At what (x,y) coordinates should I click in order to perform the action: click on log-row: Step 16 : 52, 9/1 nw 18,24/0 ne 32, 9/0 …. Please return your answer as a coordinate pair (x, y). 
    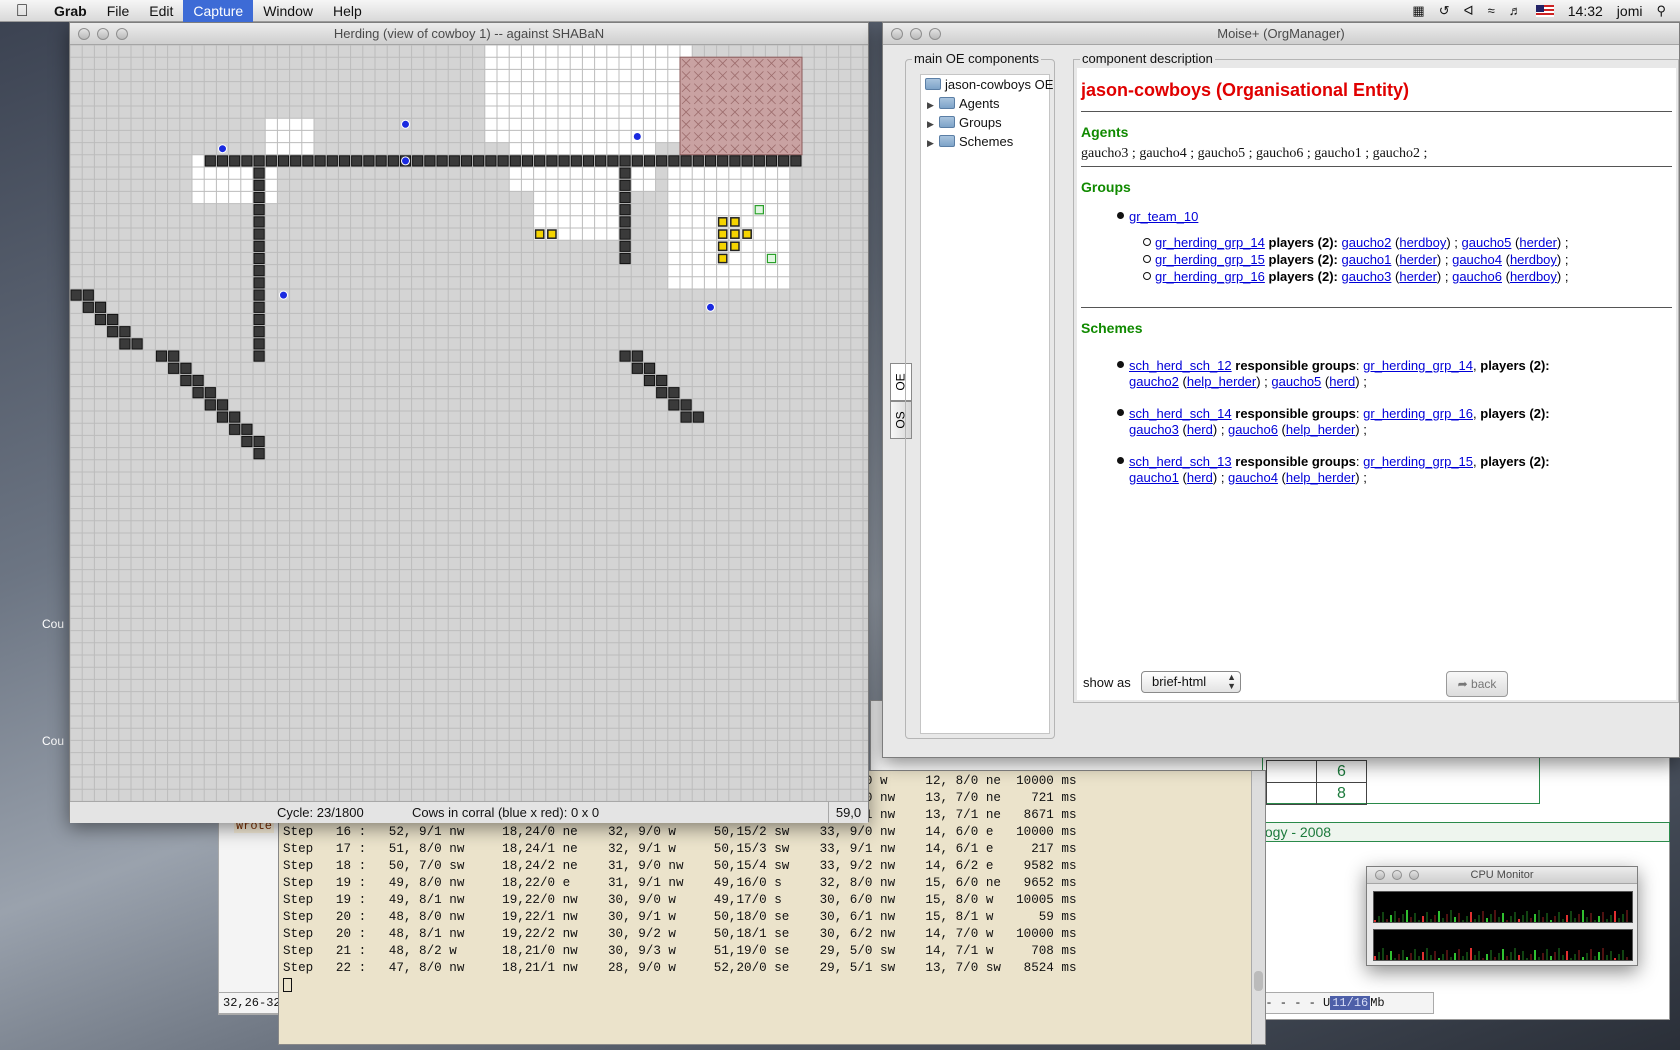
    Looking at the image, I should click on (680, 832).